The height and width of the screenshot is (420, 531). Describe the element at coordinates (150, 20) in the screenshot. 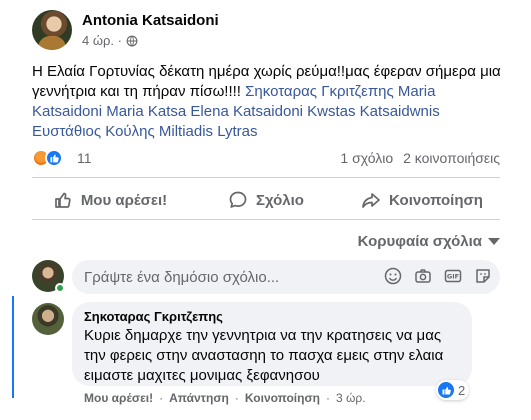

I see `author-name: Antonia Katsaidoni` at that location.